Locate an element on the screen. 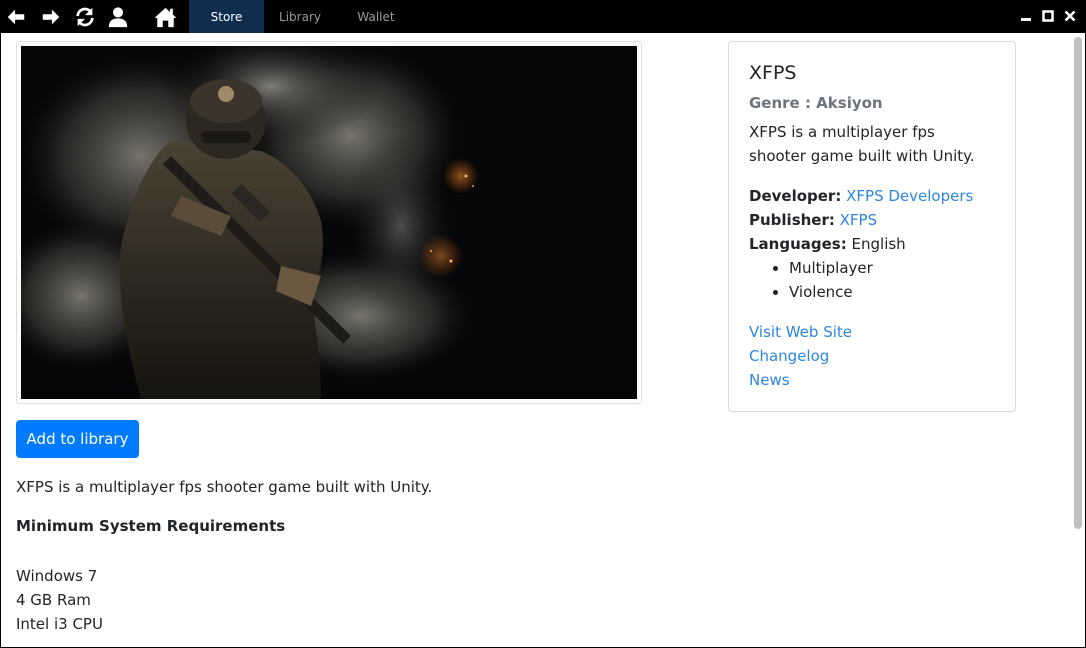  add-to-library-button: Add to library is located at coordinates (77, 439).